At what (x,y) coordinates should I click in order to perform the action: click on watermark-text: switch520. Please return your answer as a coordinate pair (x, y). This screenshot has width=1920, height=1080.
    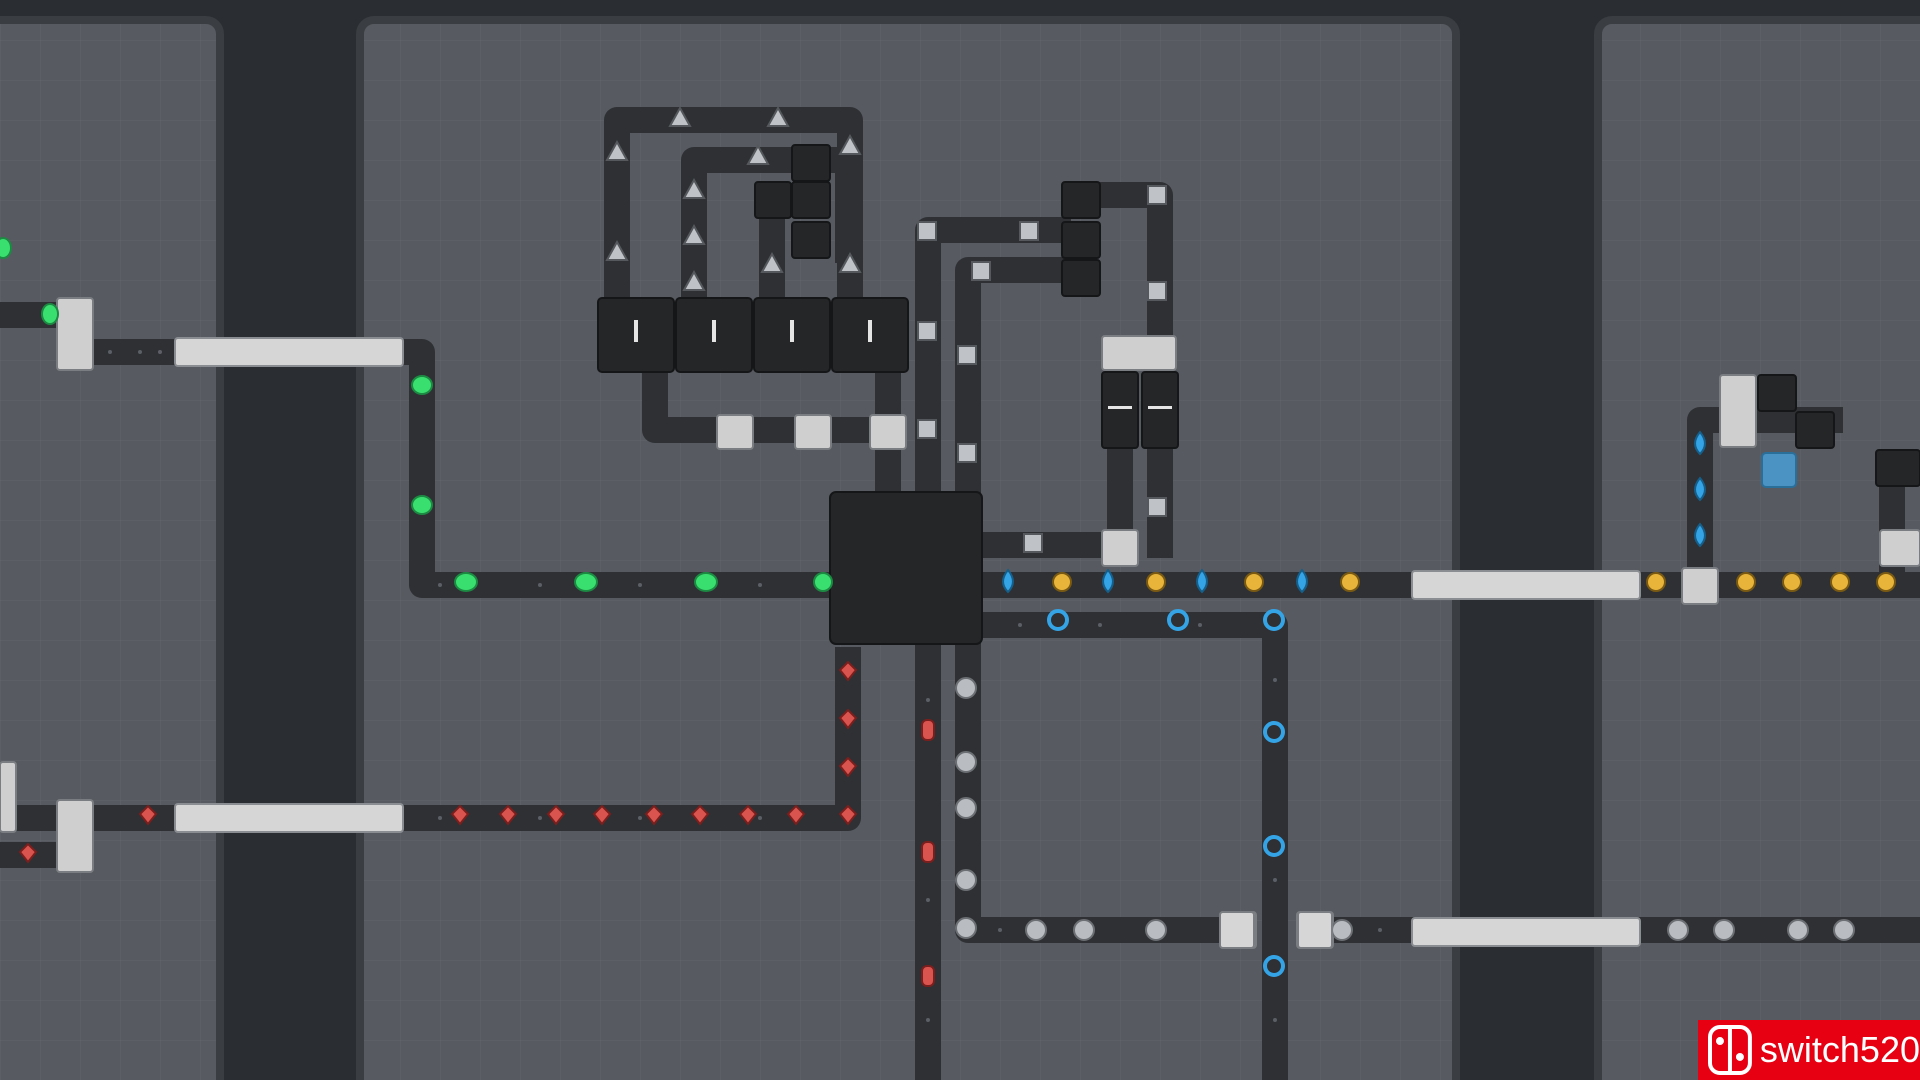
    Looking at the image, I should click on (1839, 1049).